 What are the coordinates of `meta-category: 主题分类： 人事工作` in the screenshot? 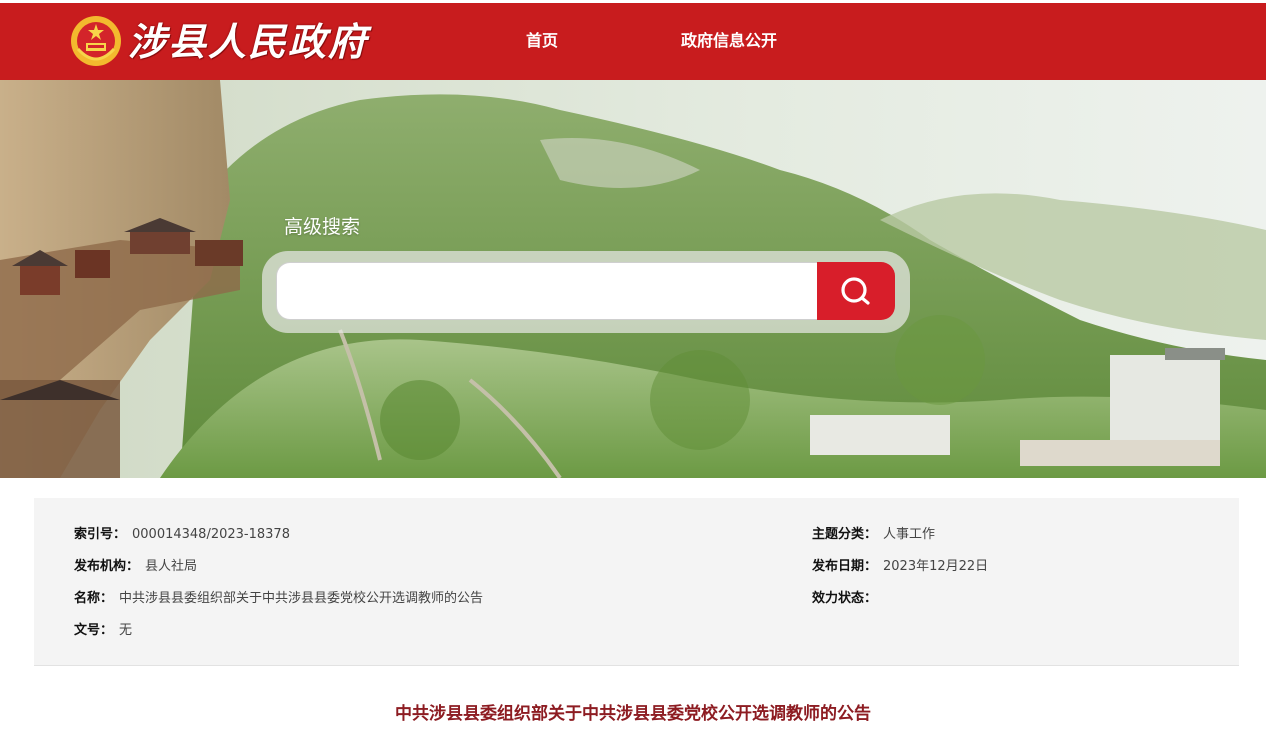 It's located at (873, 535).